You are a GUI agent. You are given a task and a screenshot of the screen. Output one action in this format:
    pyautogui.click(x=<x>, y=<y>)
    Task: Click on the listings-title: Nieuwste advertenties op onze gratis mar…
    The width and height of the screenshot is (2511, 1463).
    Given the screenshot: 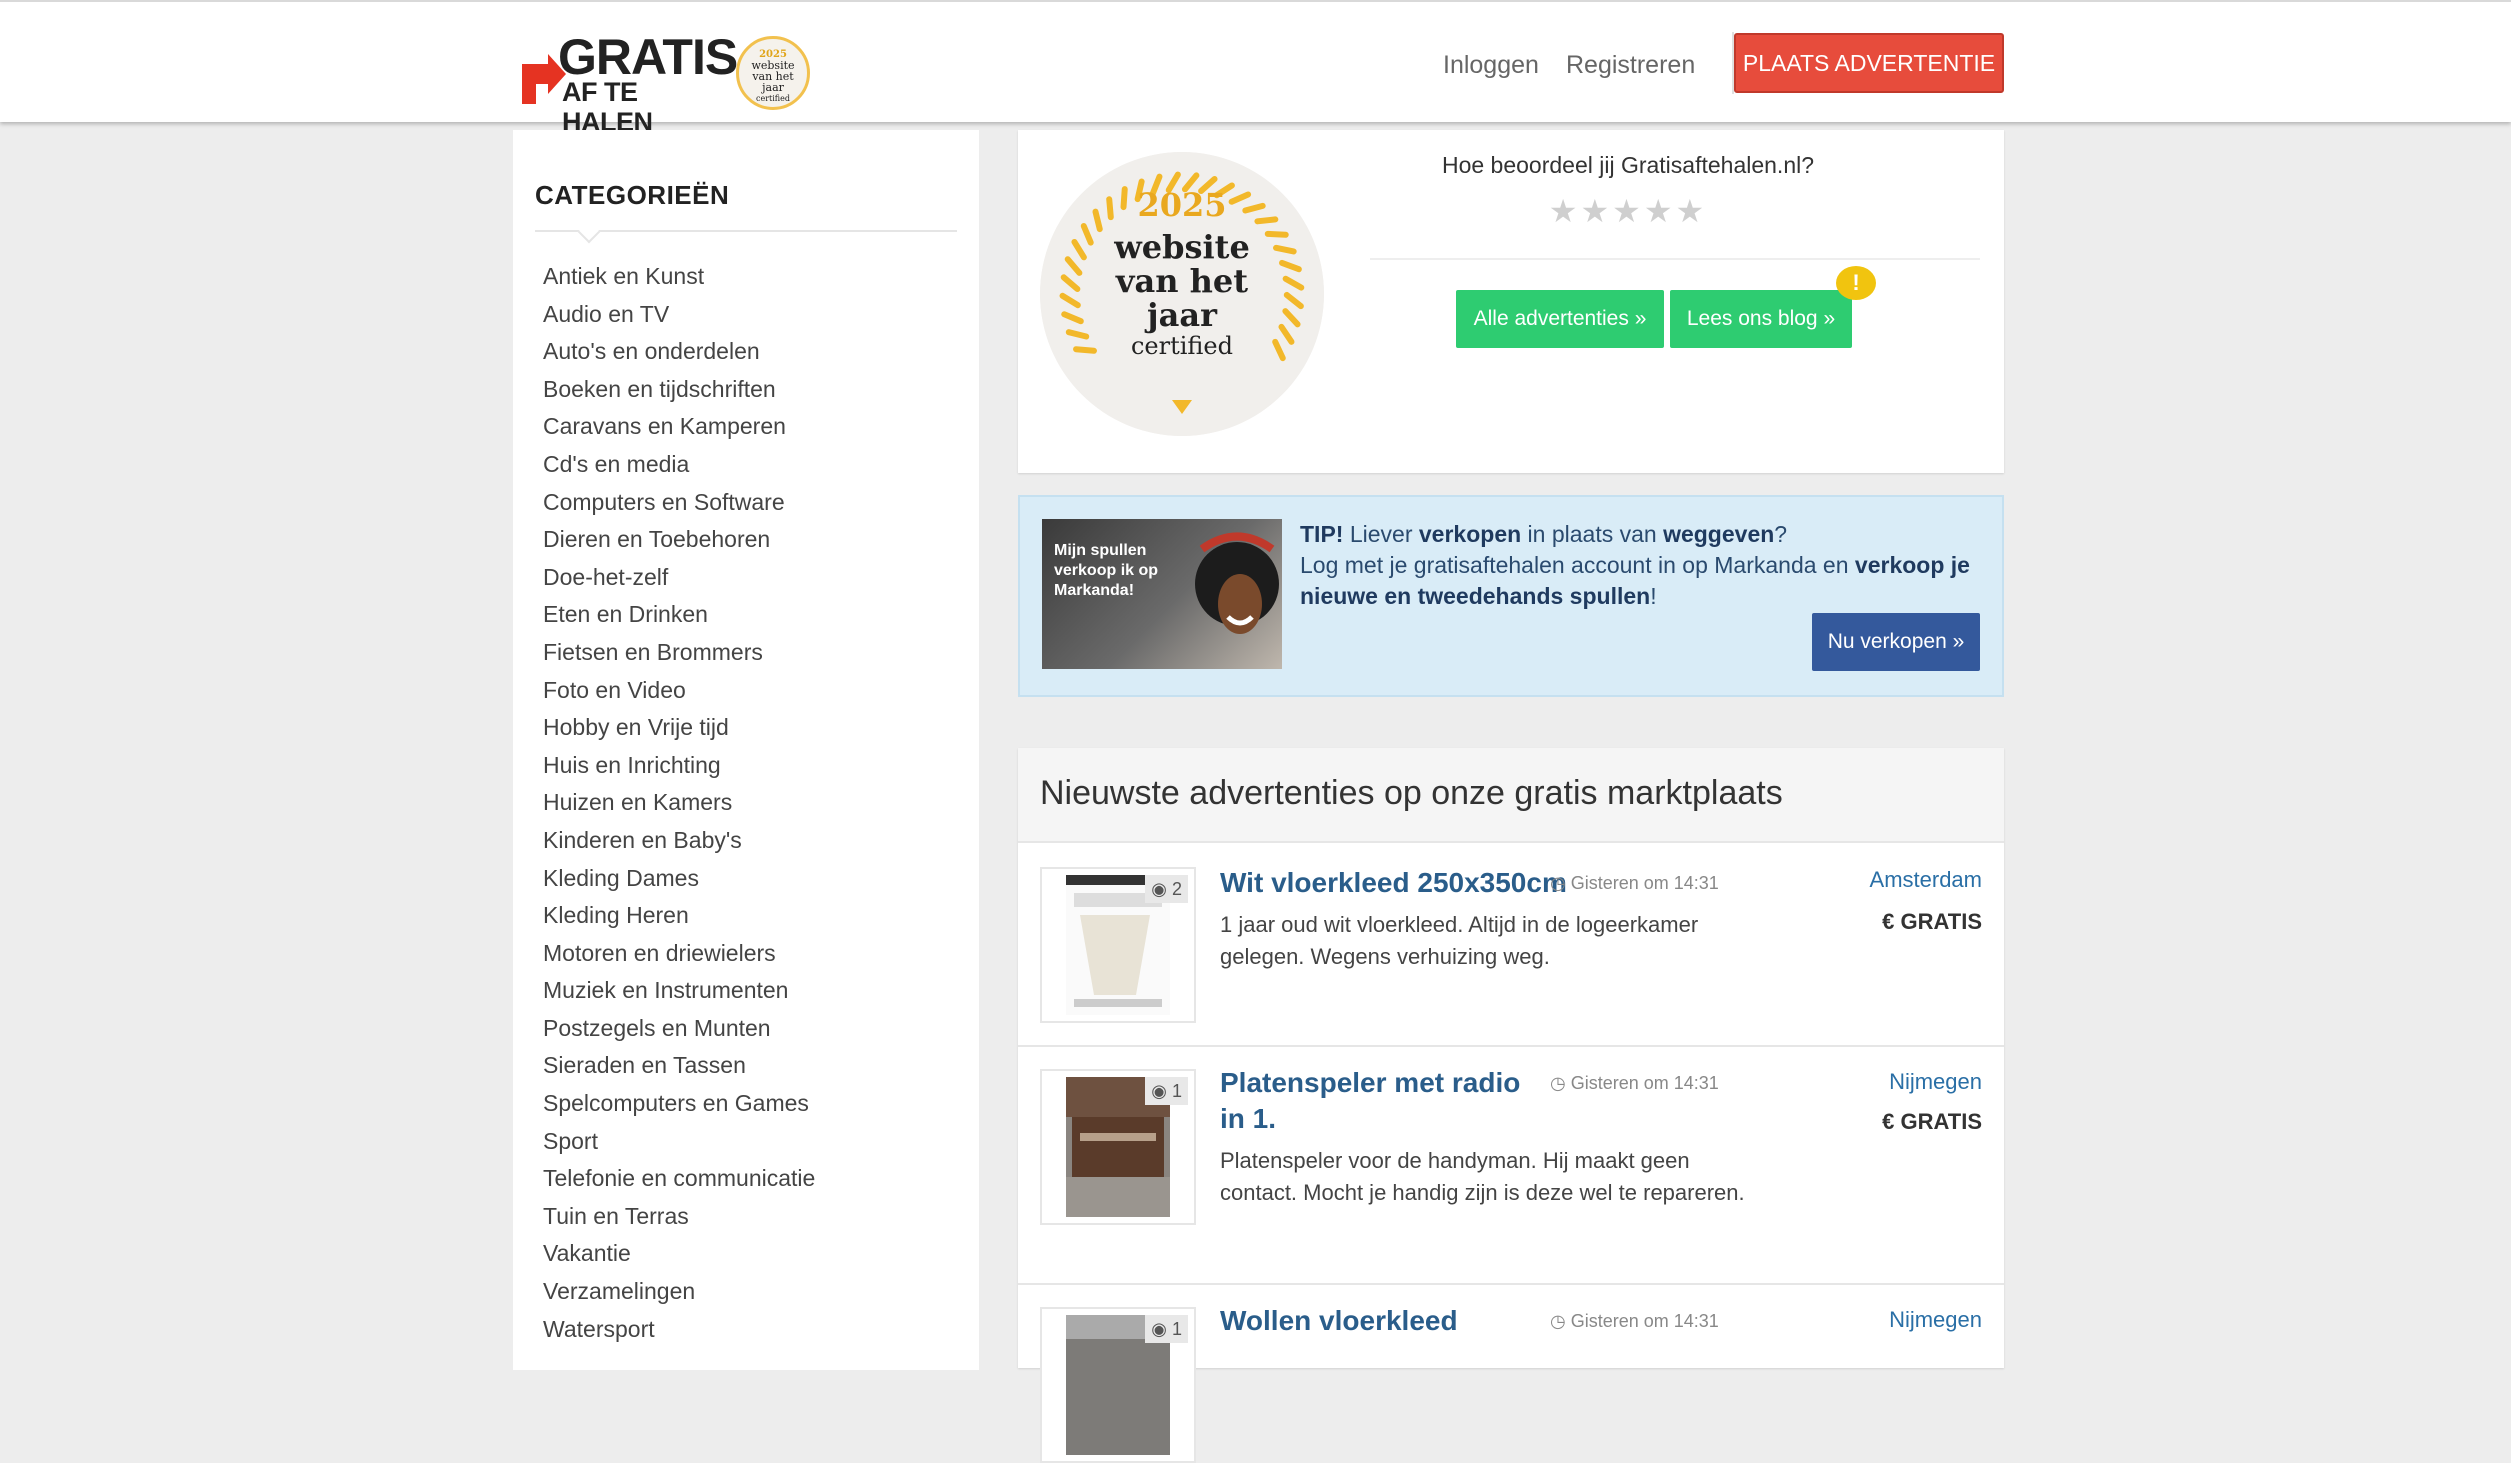 What is the action you would take?
    pyautogui.click(x=1411, y=793)
    